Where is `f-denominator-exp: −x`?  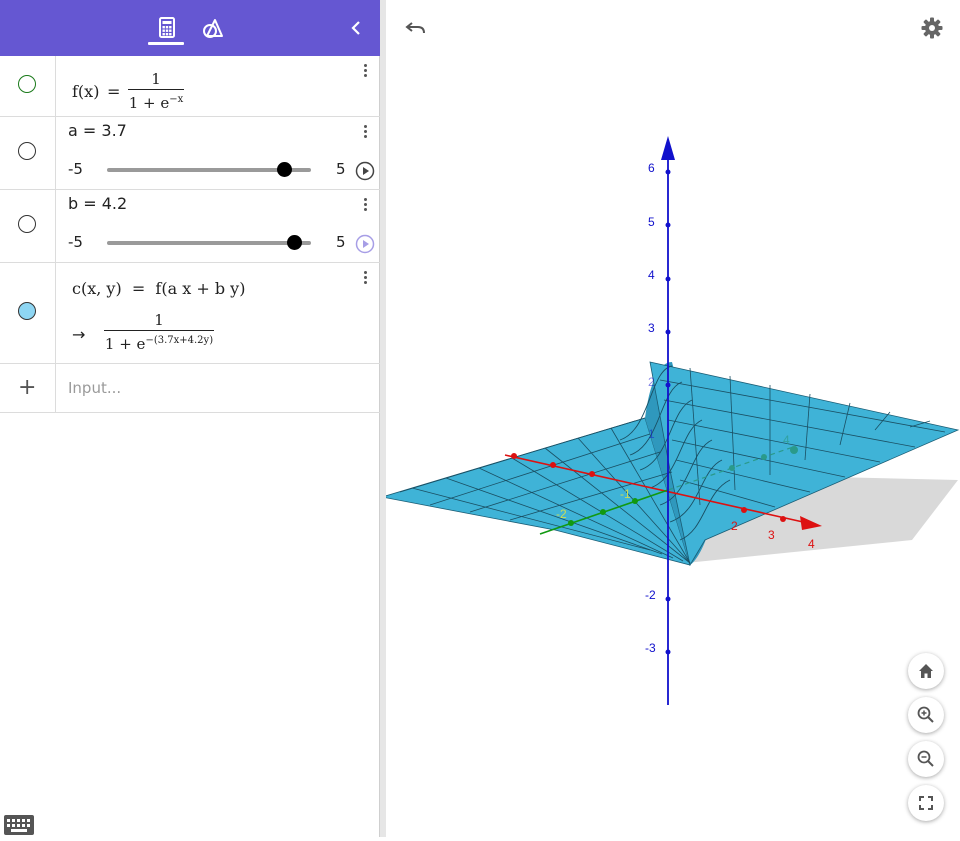
f-denominator-exp: −x is located at coordinates (176, 99).